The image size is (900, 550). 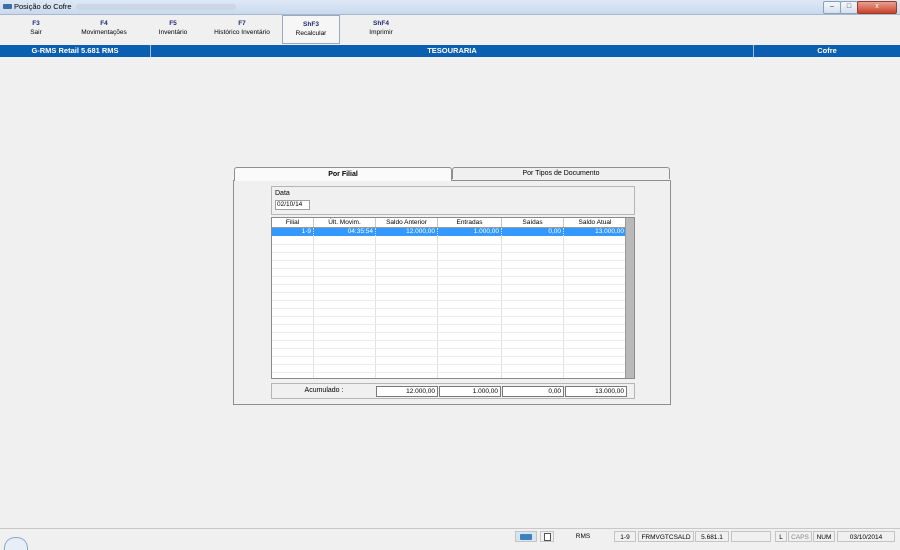 What do you see at coordinates (173, 23) in the screenshot?
I see `fkey-code: F5` at bounding box center [173, 23].